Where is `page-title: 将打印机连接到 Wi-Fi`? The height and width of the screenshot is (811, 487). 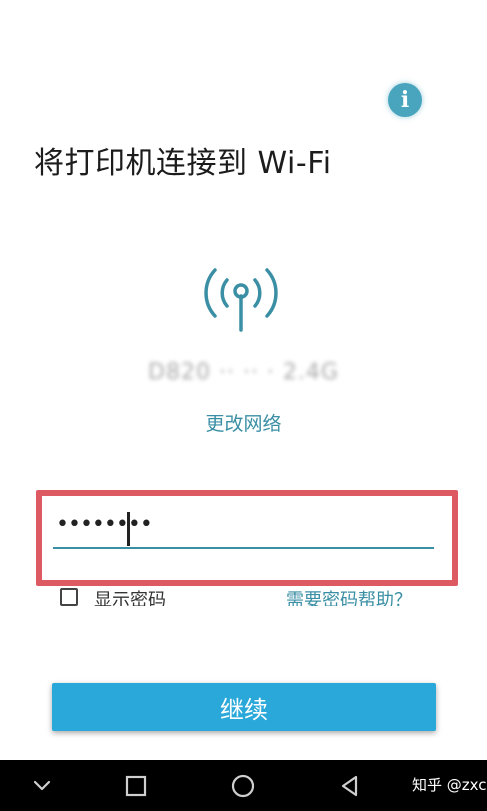 page-title: 将打印机连接到 Wi-Fi is located at coordinates (183, 163).